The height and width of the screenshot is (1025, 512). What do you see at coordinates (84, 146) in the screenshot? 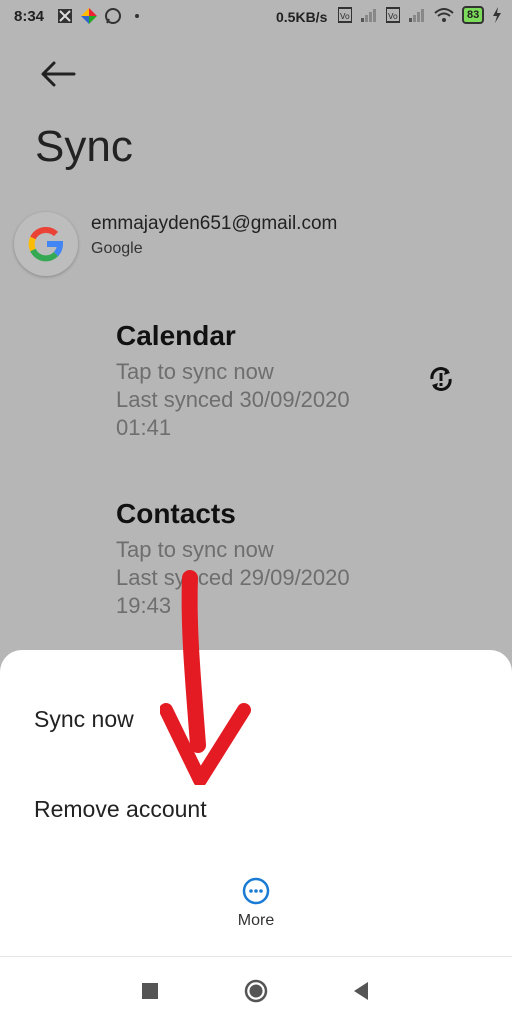
I see `page-title: Sync` at bounding box center [84, 146].